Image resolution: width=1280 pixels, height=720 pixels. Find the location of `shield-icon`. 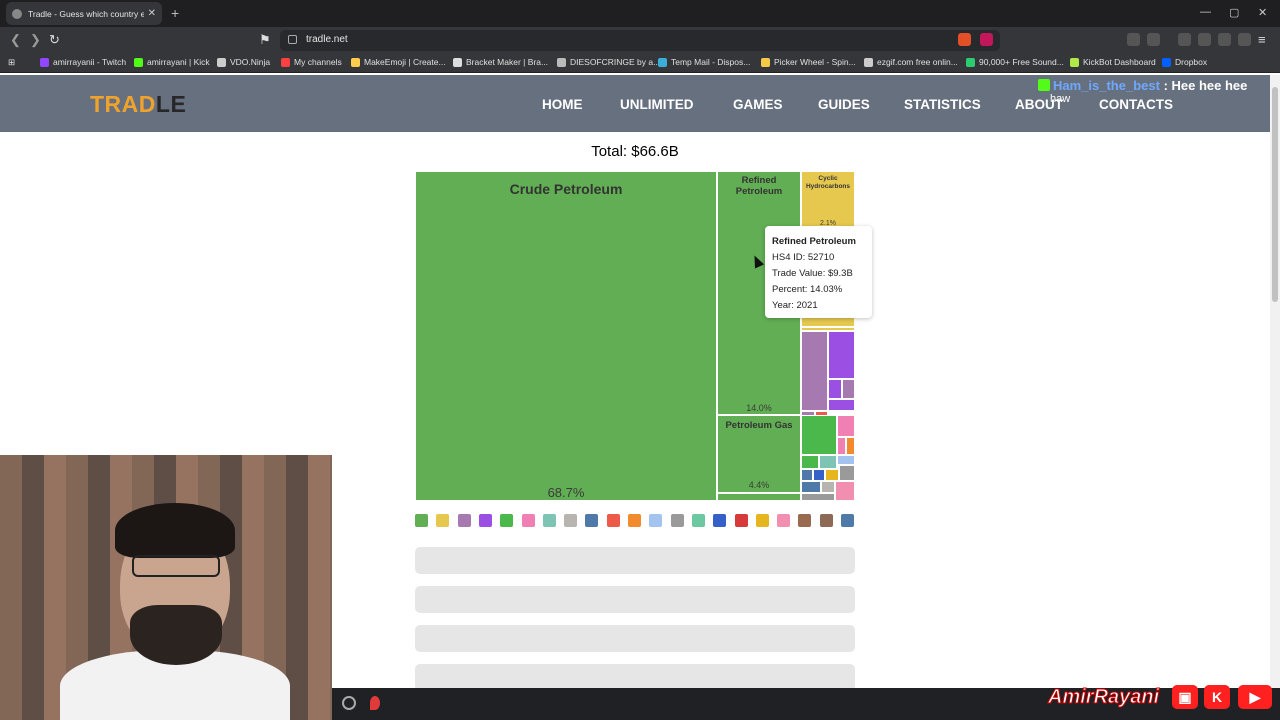

shield-icon is located at coordinates (1244, 39).